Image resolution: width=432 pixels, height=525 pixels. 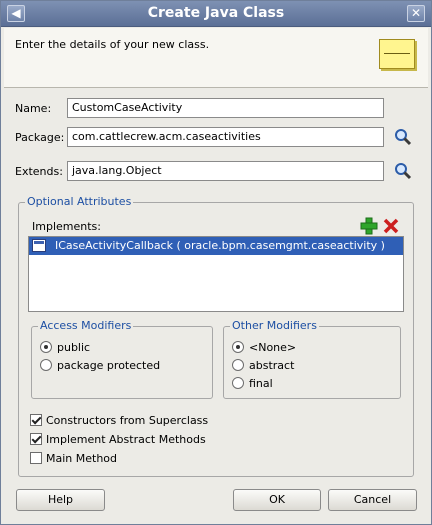 What do you see at coordinates (225, 171) in the screenshot?
I see `extends-field: java.lang.Object` at bounding box center [225, 171].